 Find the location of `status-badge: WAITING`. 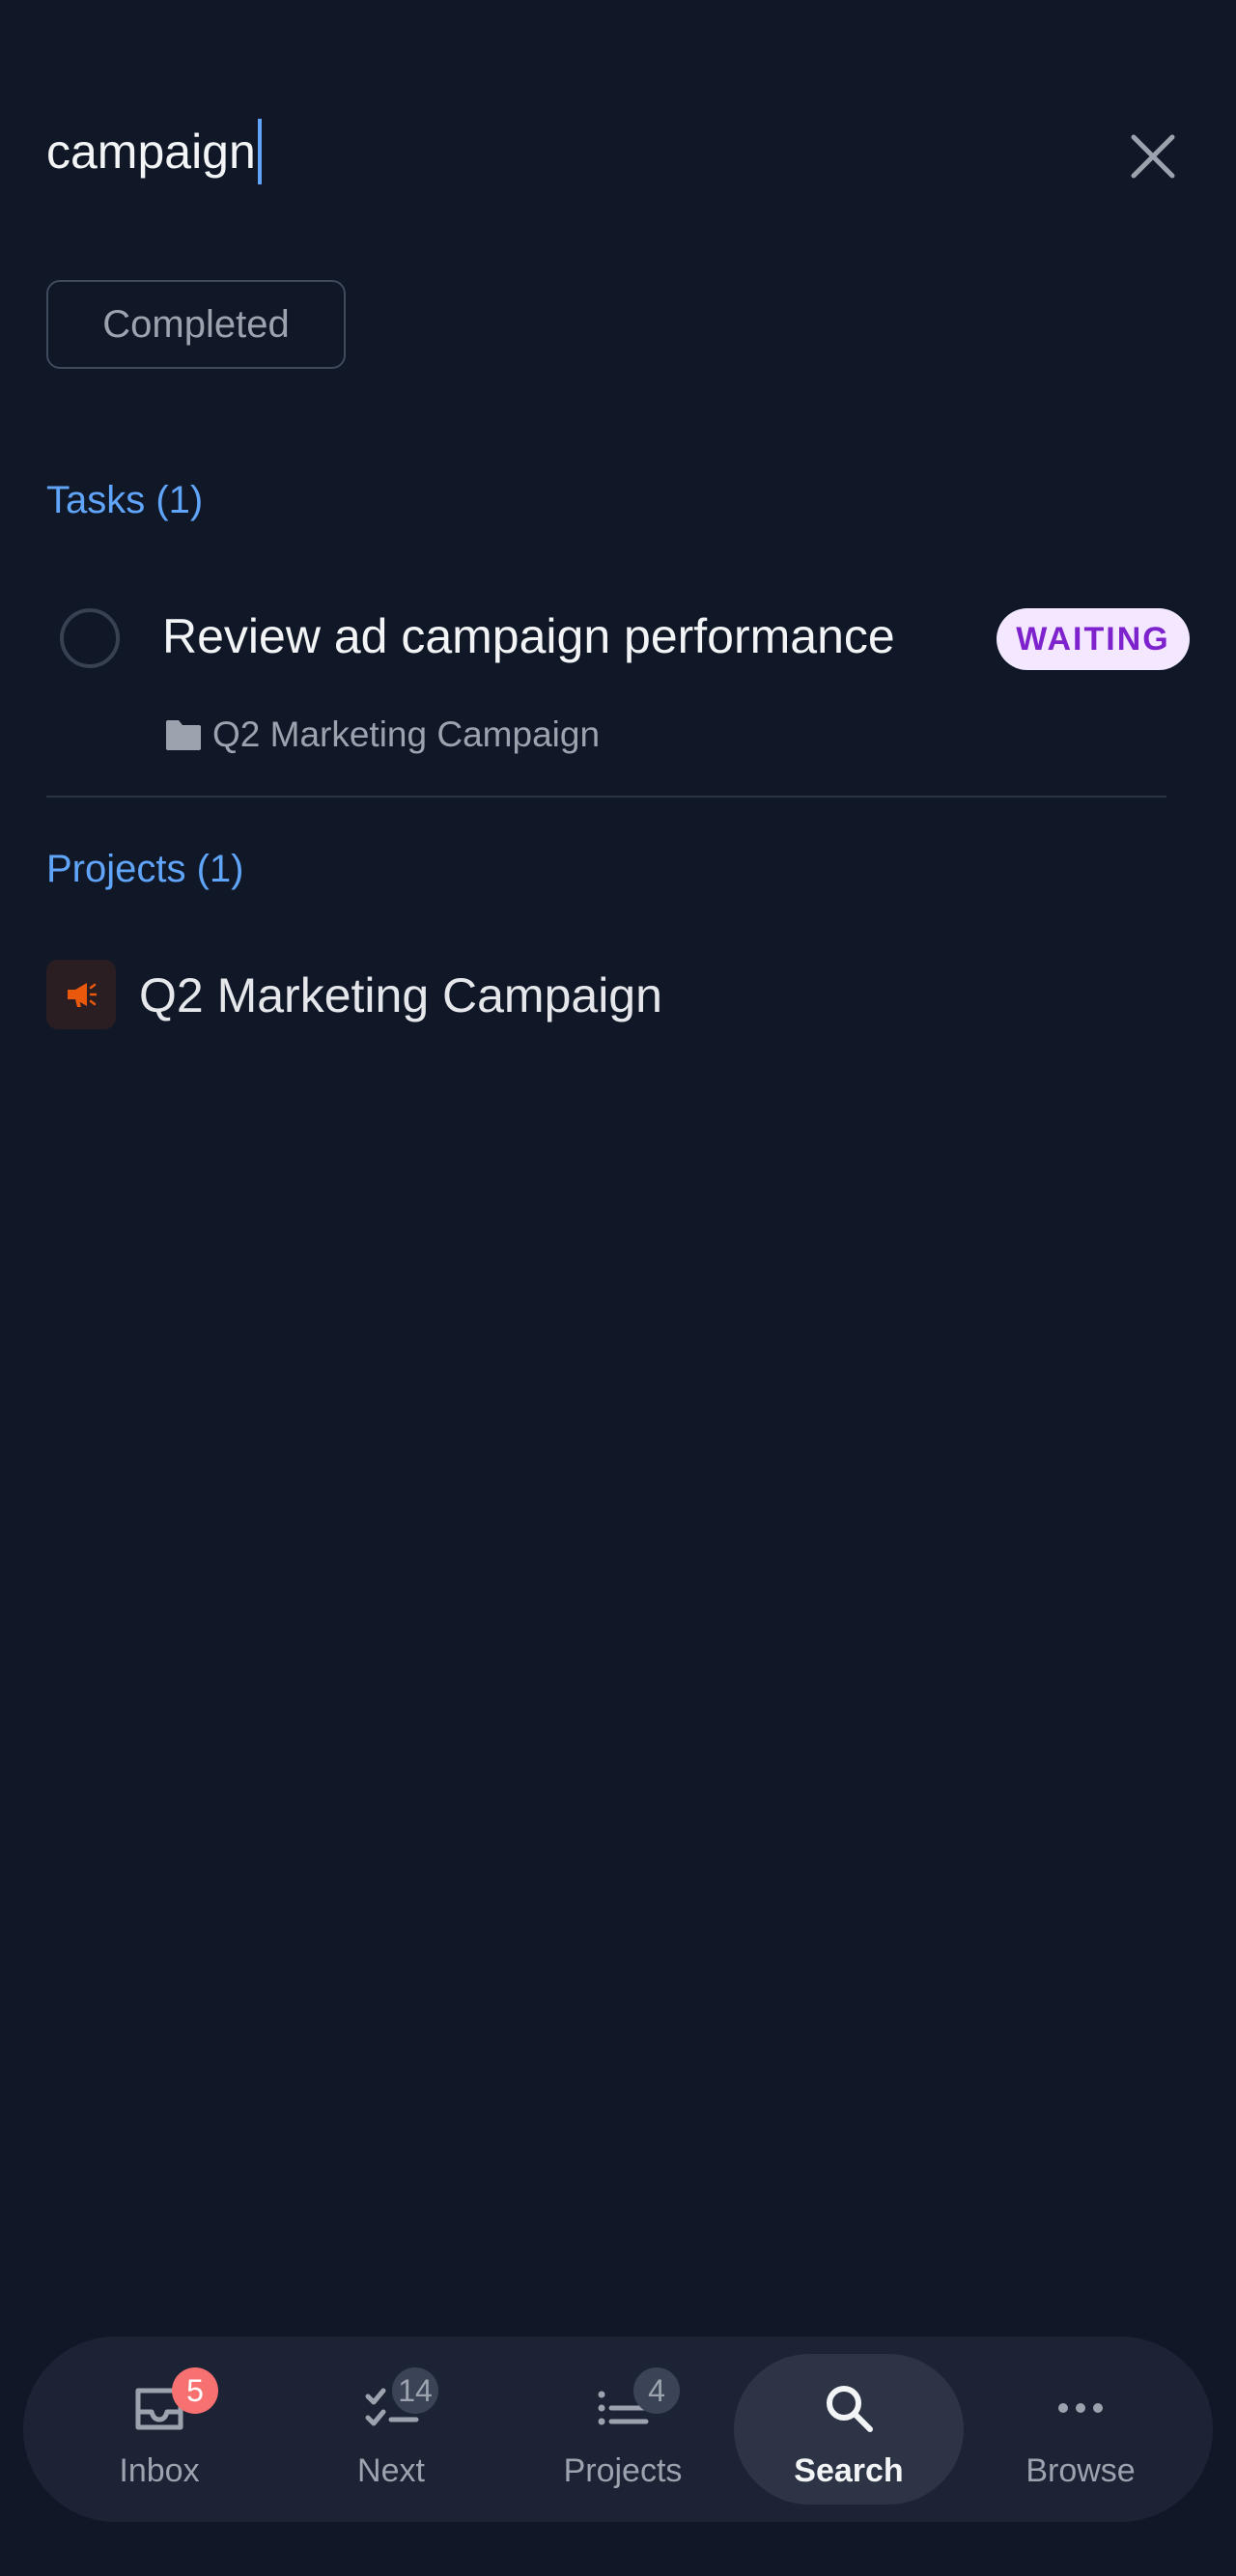

status-badge: WAITING is located at coordinates (1093, 639).